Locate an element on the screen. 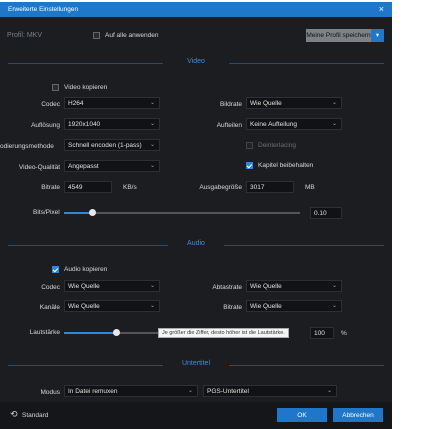 The width and height of the screenshot is (432, 429). bits-per-pixel-label: Bits/Pixel is located at coordinates (46, 212).